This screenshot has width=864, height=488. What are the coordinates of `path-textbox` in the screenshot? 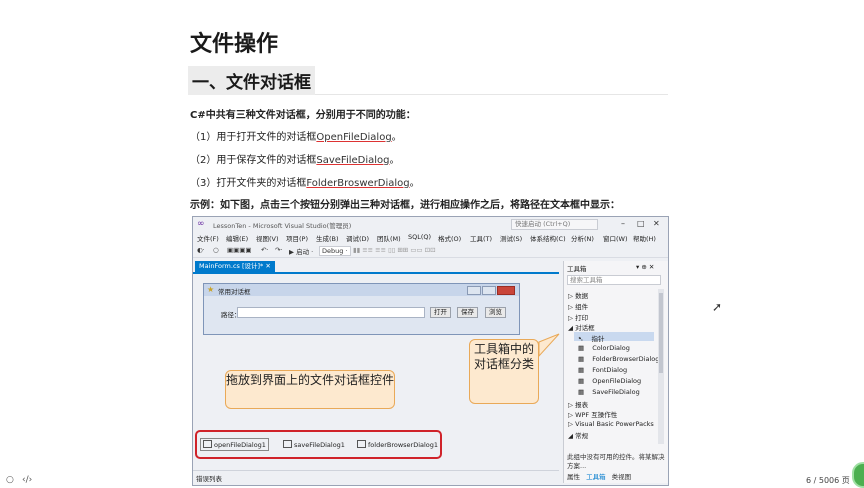 It's located at (331, 312).